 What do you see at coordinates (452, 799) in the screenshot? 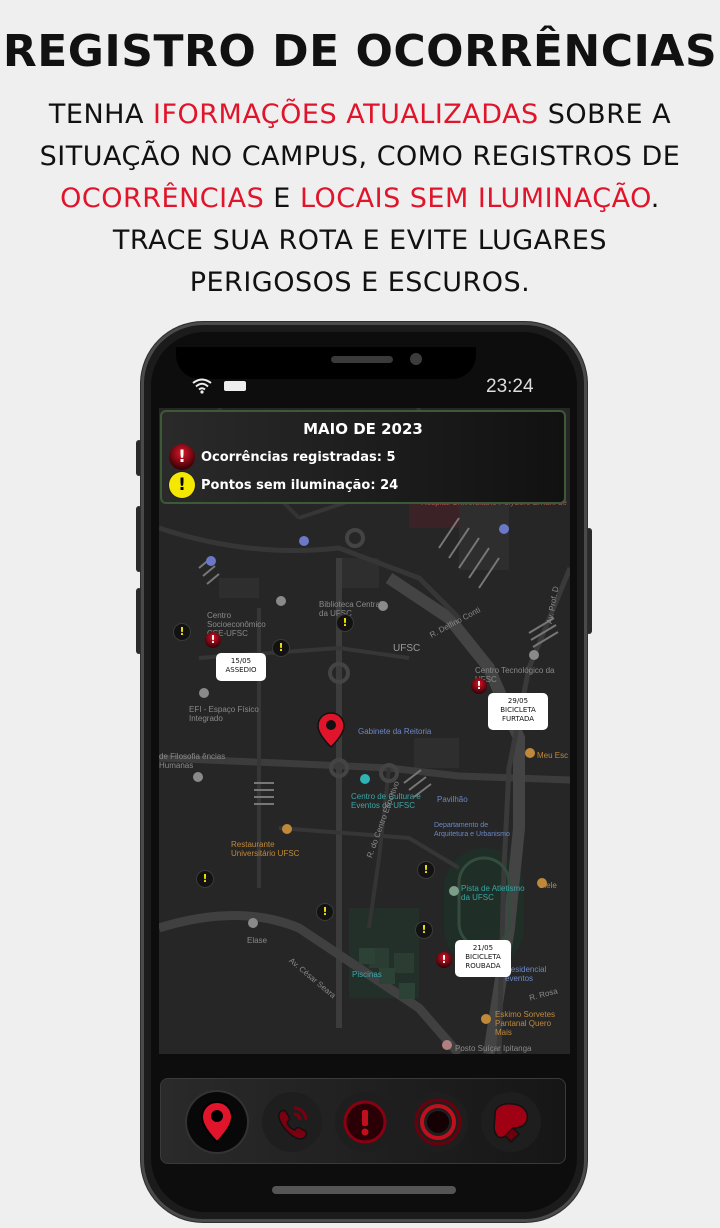
I see `map-label-pavilhao: Pavilhão` at bounding box center [452, 799].